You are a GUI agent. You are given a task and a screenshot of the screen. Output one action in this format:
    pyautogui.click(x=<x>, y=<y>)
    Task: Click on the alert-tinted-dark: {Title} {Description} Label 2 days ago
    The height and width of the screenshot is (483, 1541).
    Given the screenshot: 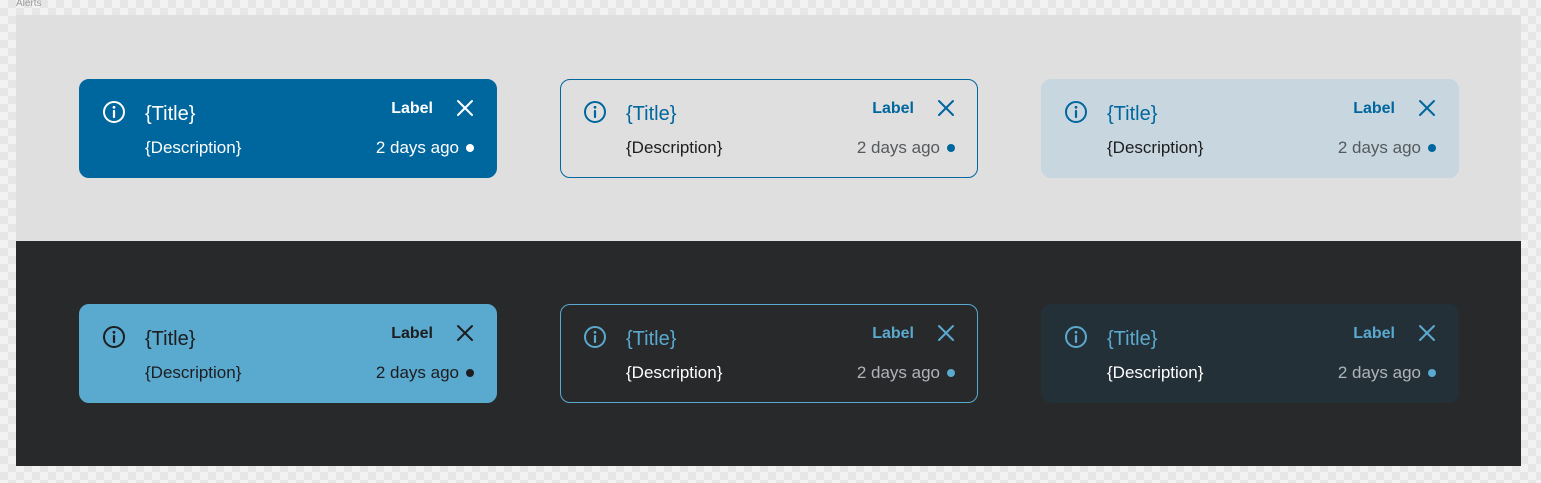 What is the action you would take?
    pyautogui.click(x=1250, y=353)
    